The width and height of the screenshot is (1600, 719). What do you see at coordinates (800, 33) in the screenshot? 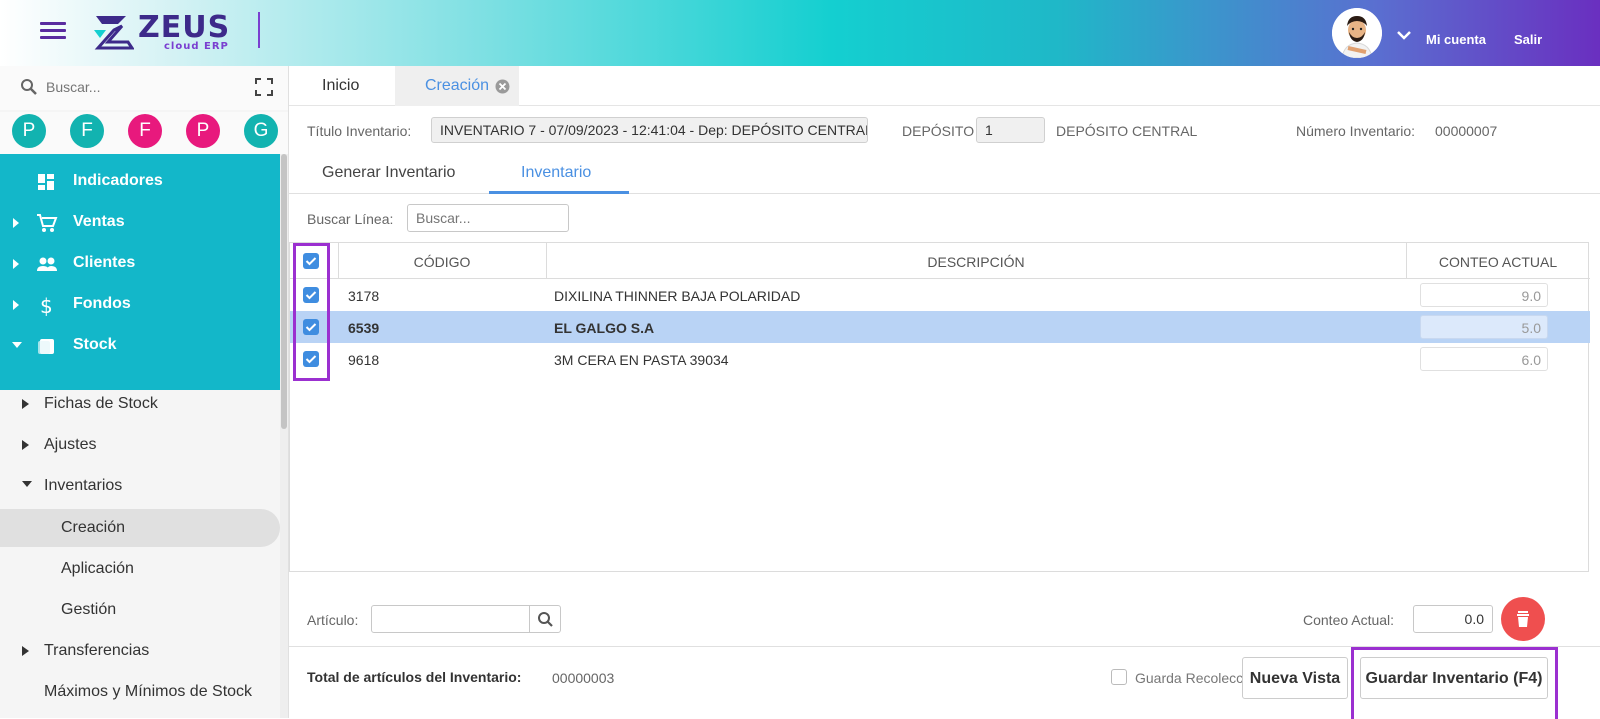
I see `top-header: ZEUS cloud ERP Mi cuenta Salir` at bounding box center [800, 33].